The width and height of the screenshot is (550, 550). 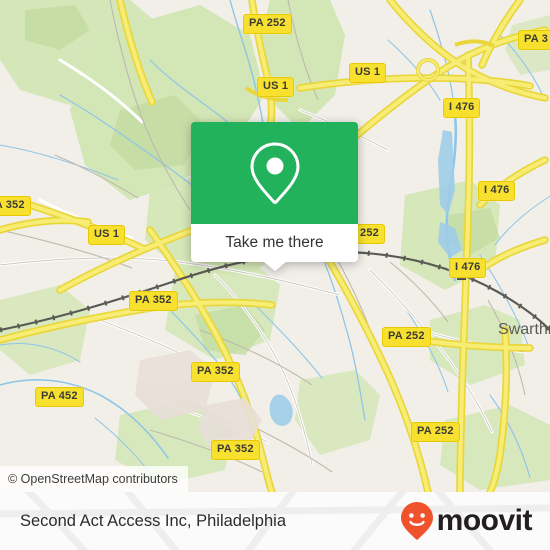 I want to click on road-shield: PA 3, so click(x=534, y=40).